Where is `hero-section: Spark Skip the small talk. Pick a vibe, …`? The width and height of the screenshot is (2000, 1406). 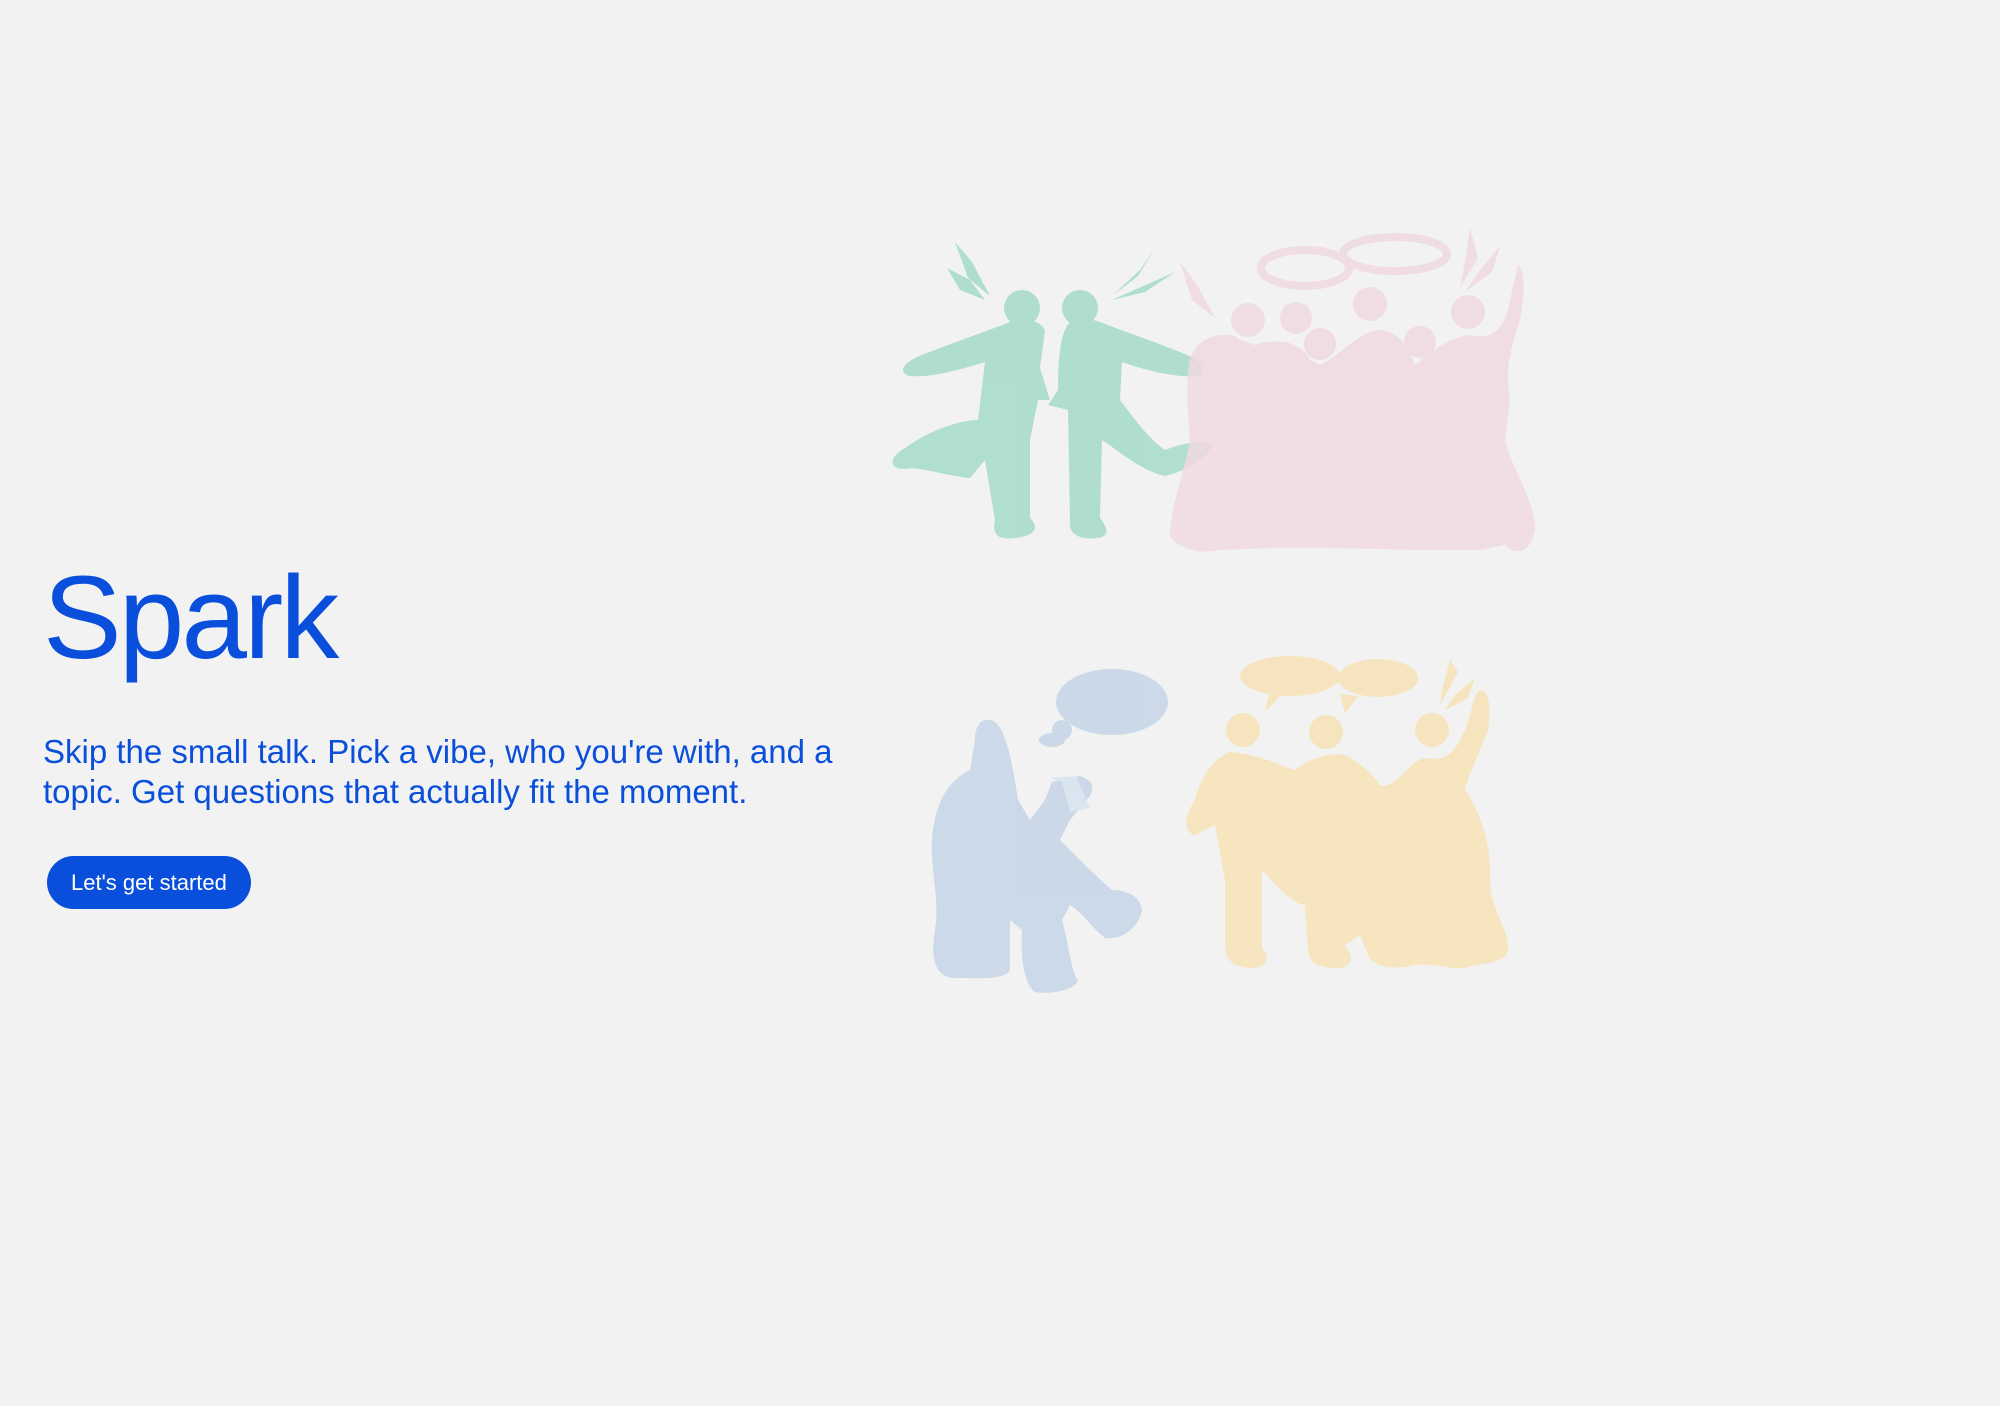 hero-section: Spark Skip the small talk. Pick a vibe, … is located at coordinates (463, 728).